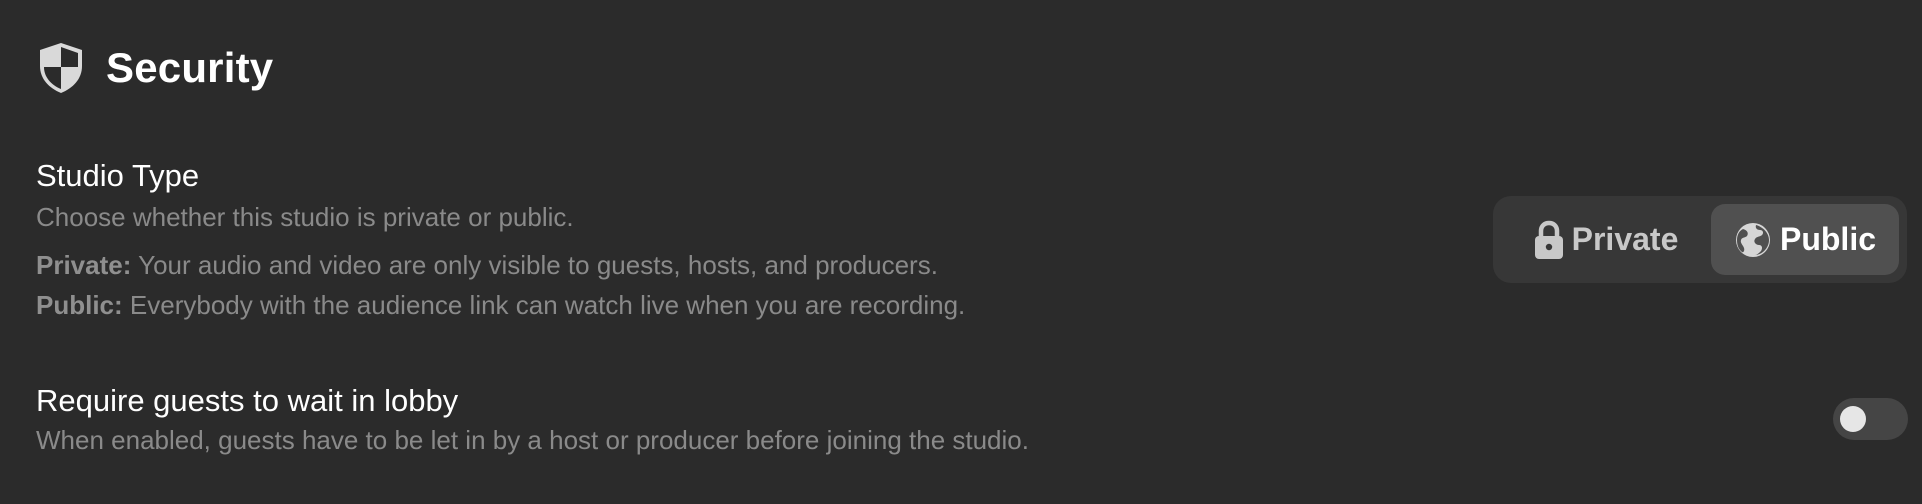 This screenshot has width=1922, height=504. I want to click on lock-icon, so click(1548, 239).